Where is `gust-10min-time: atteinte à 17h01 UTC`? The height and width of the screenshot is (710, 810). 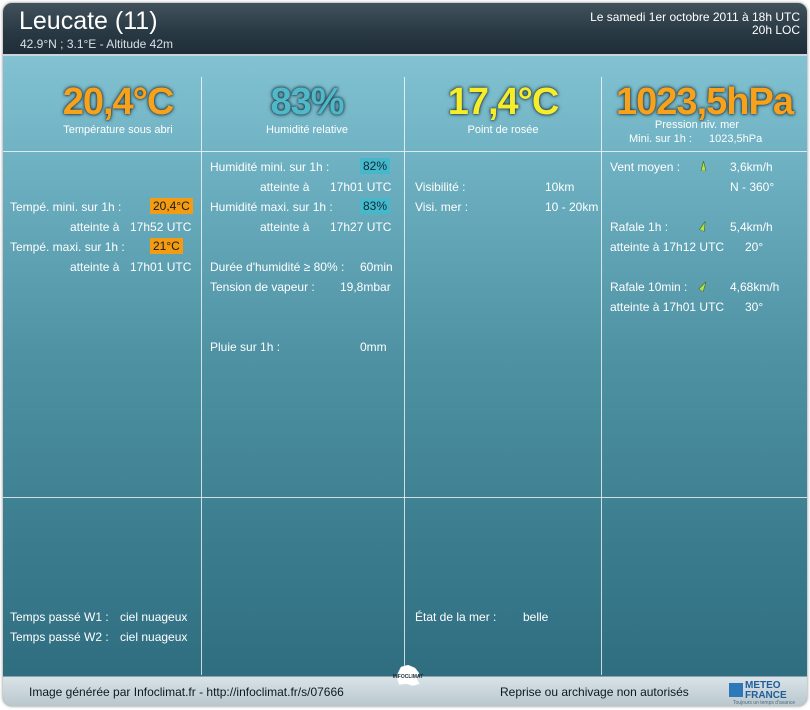 gust-10min-time: atteinte à 17h01 UTC is located at coordinates (667, 307).